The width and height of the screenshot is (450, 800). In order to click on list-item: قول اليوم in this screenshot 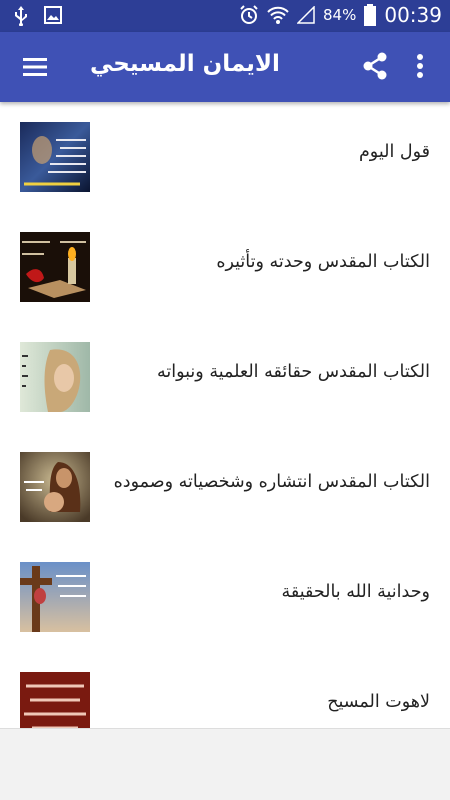, I will do `click(225, 157)`.